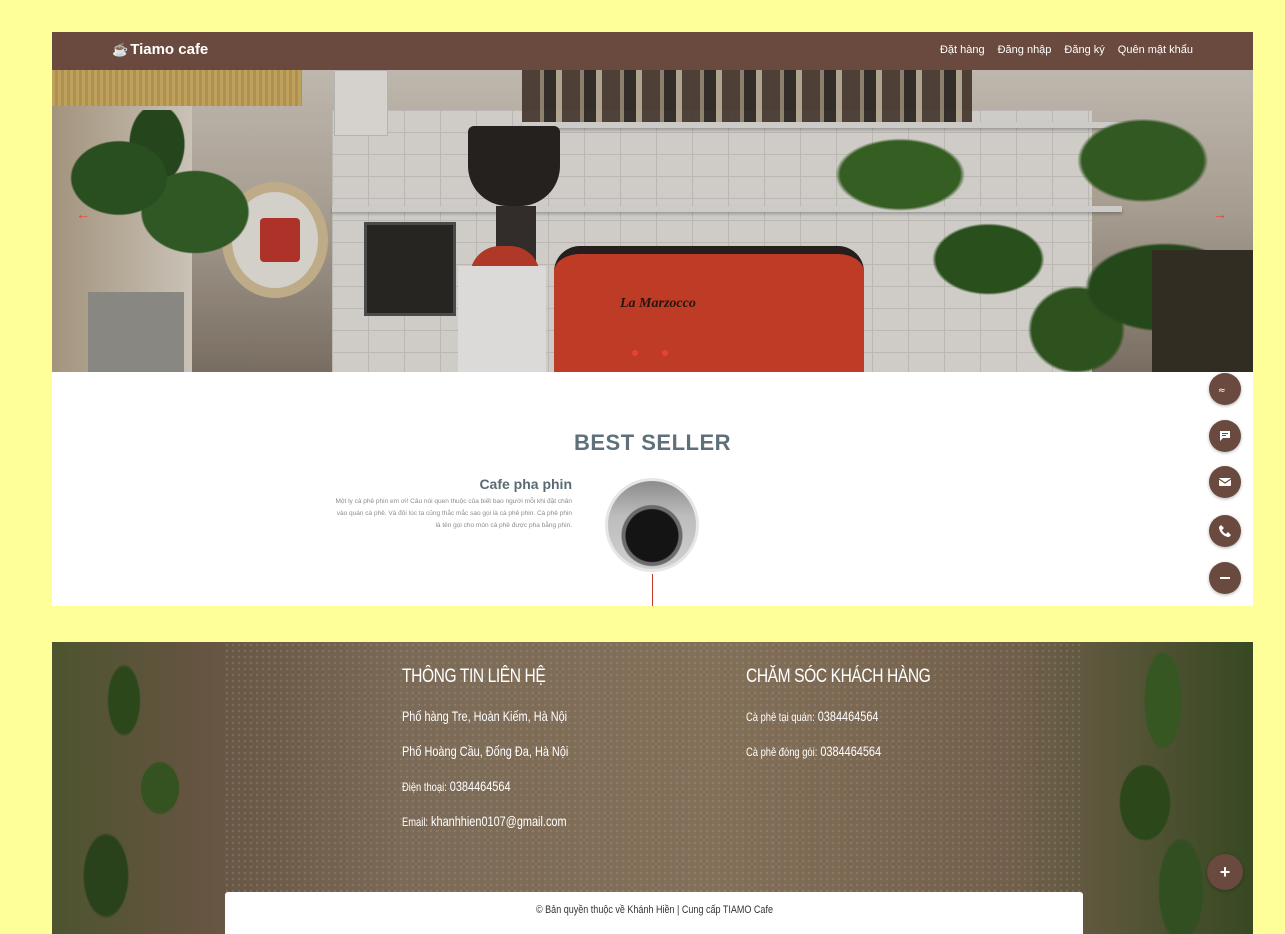 The width and height of the screenshot is (1285, 934). I want to click on contact-email-label: Email:, so click(415, 822).